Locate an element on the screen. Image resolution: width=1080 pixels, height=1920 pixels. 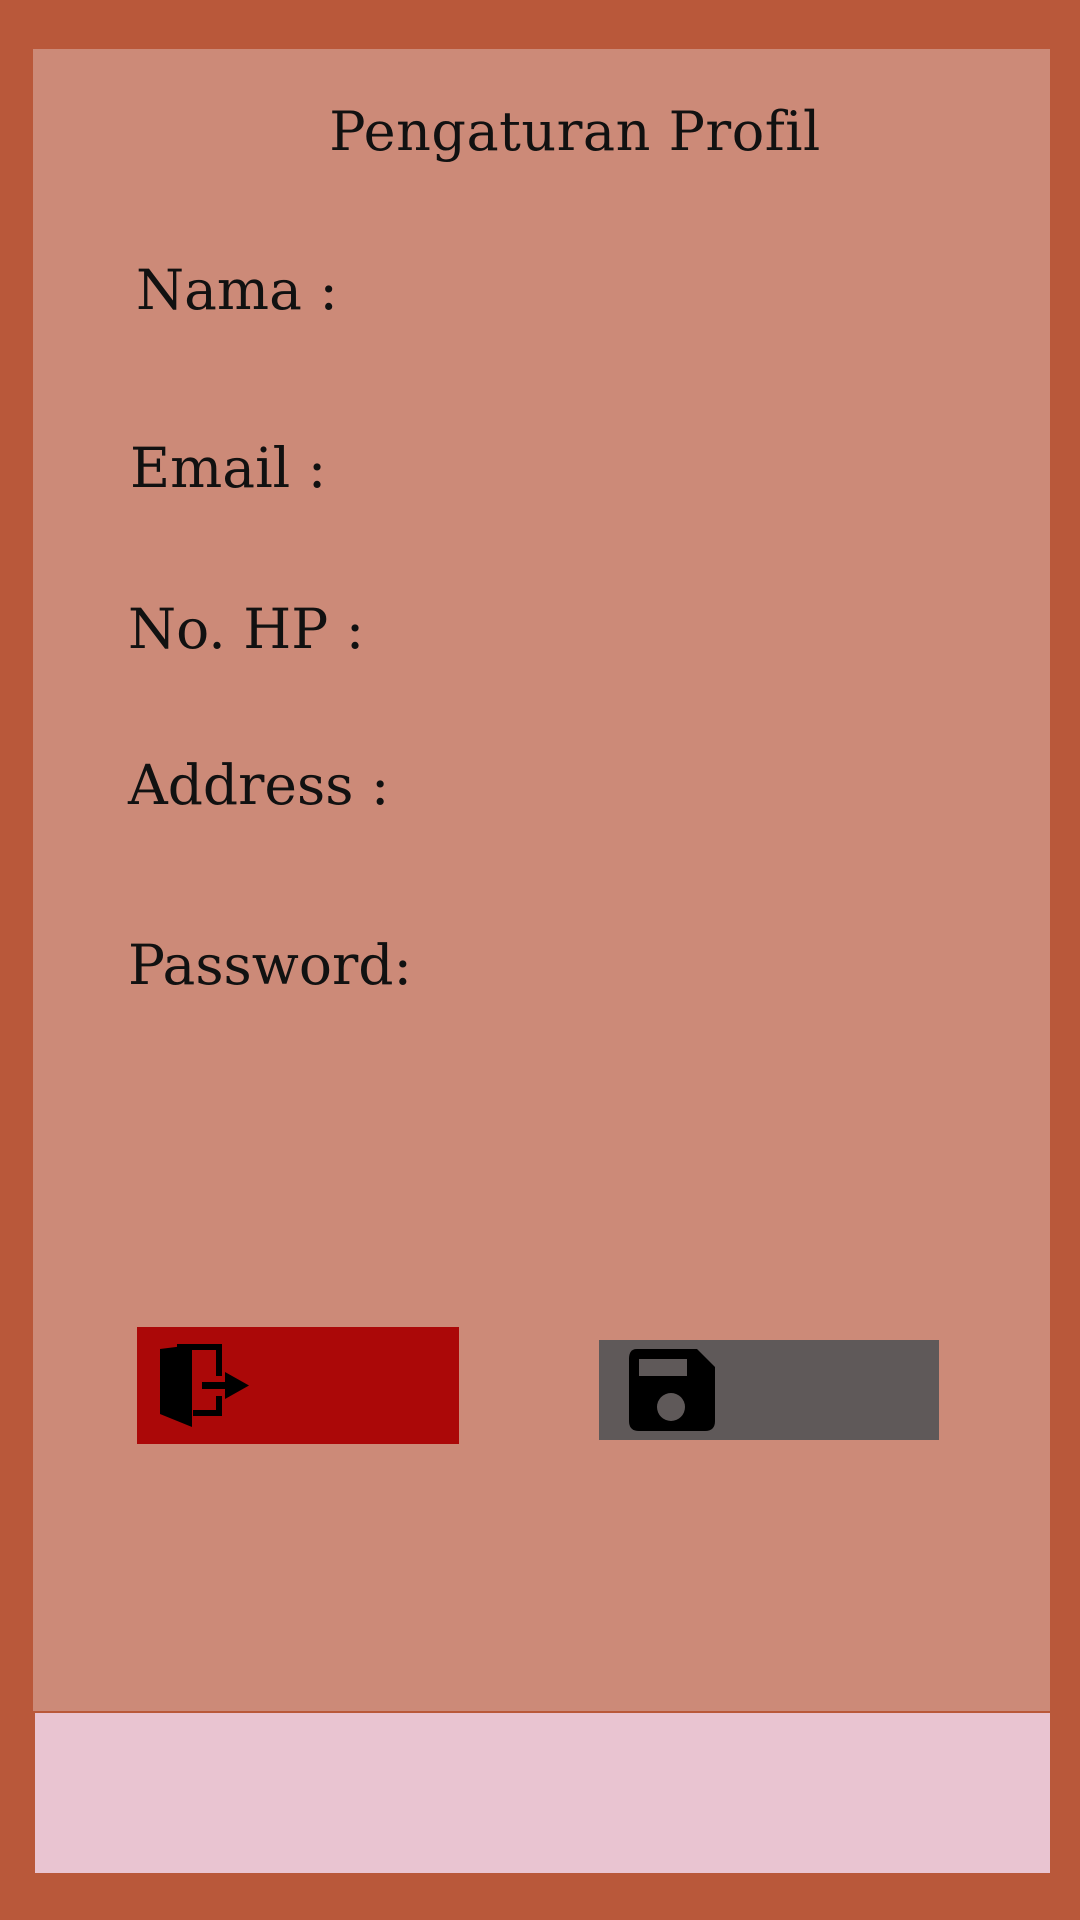
email-label: Email : is located at coordinates (228, 468).